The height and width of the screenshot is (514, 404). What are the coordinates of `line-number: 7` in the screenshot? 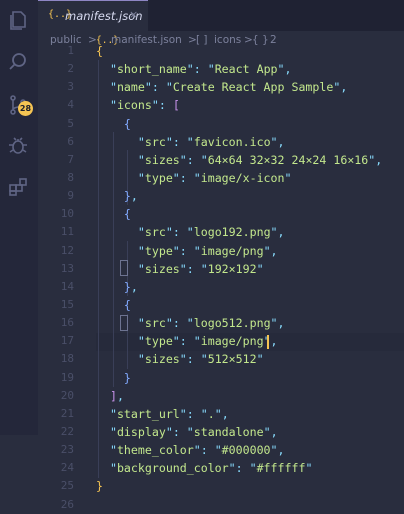 It's located at (70, 159).